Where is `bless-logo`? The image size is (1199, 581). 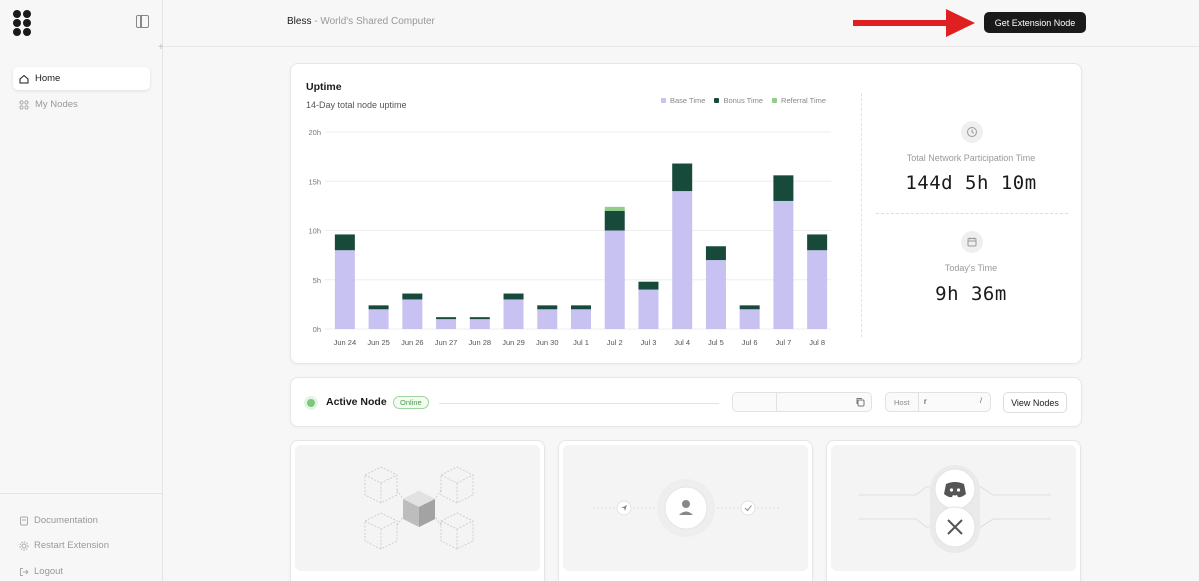
bless-logo is located at coordinates (23, 23).